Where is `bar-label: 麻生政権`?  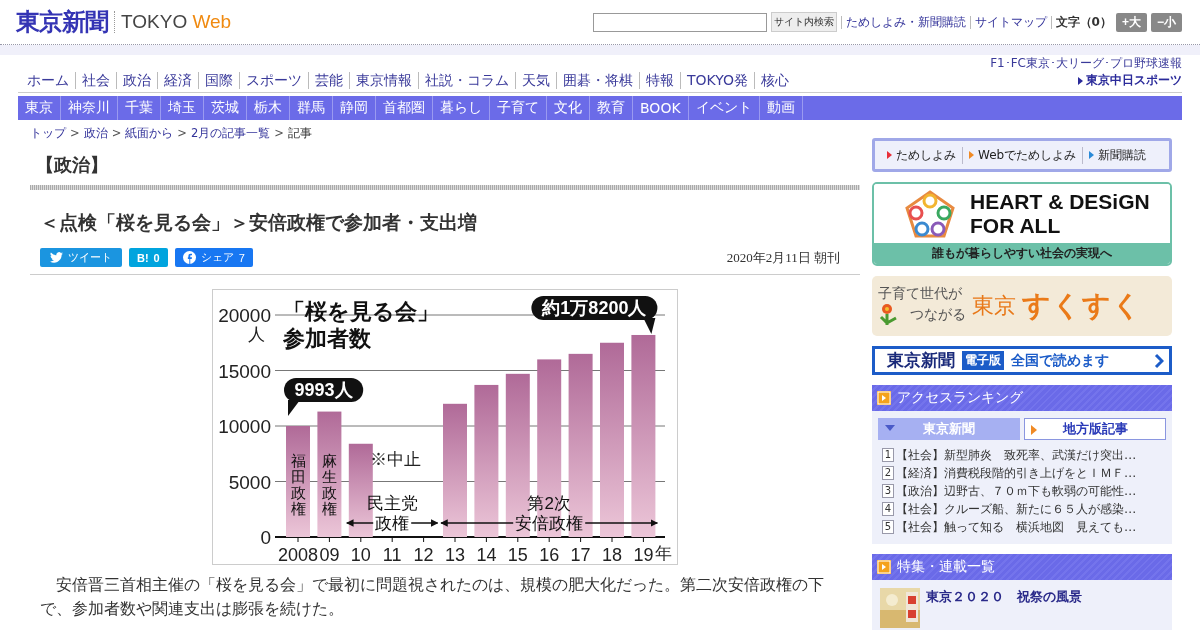 bar-label: 麻生政権 is located at coordinates (329, 484).